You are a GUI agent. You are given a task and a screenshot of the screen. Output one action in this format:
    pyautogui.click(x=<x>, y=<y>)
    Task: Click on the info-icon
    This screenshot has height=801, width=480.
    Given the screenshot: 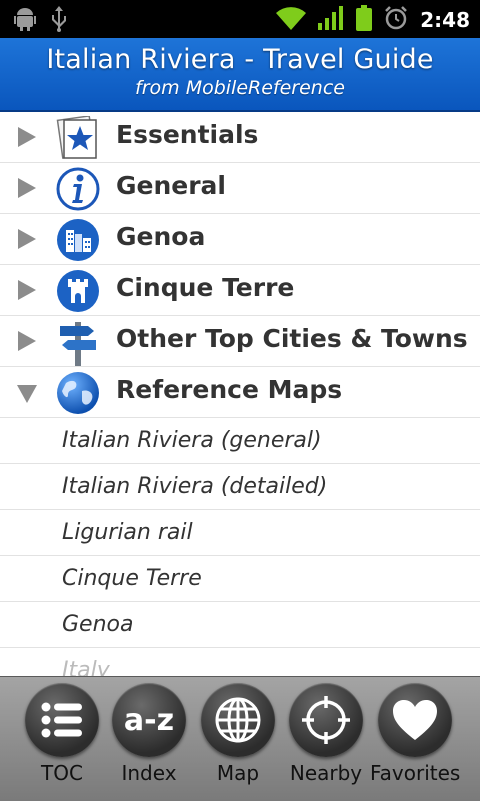 What is the action you would take?
    pyautogui.click(x=78, y=189)
    